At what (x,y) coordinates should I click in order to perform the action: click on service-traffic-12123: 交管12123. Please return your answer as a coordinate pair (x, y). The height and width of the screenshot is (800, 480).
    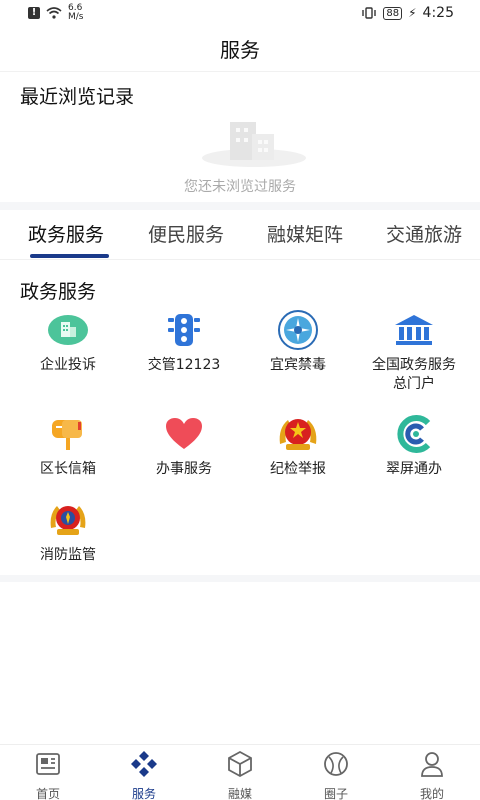
    Looking at the image, I should click on (184, 342).